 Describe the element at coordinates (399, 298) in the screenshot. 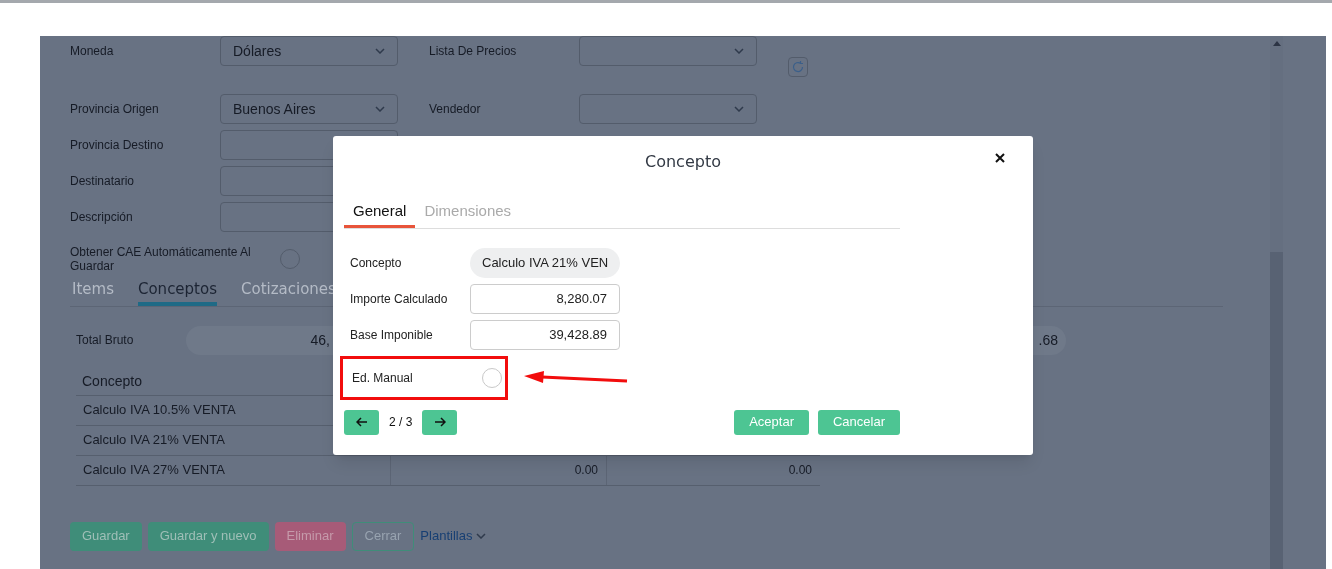

I see `field-label: Importe Calculado` at that location.